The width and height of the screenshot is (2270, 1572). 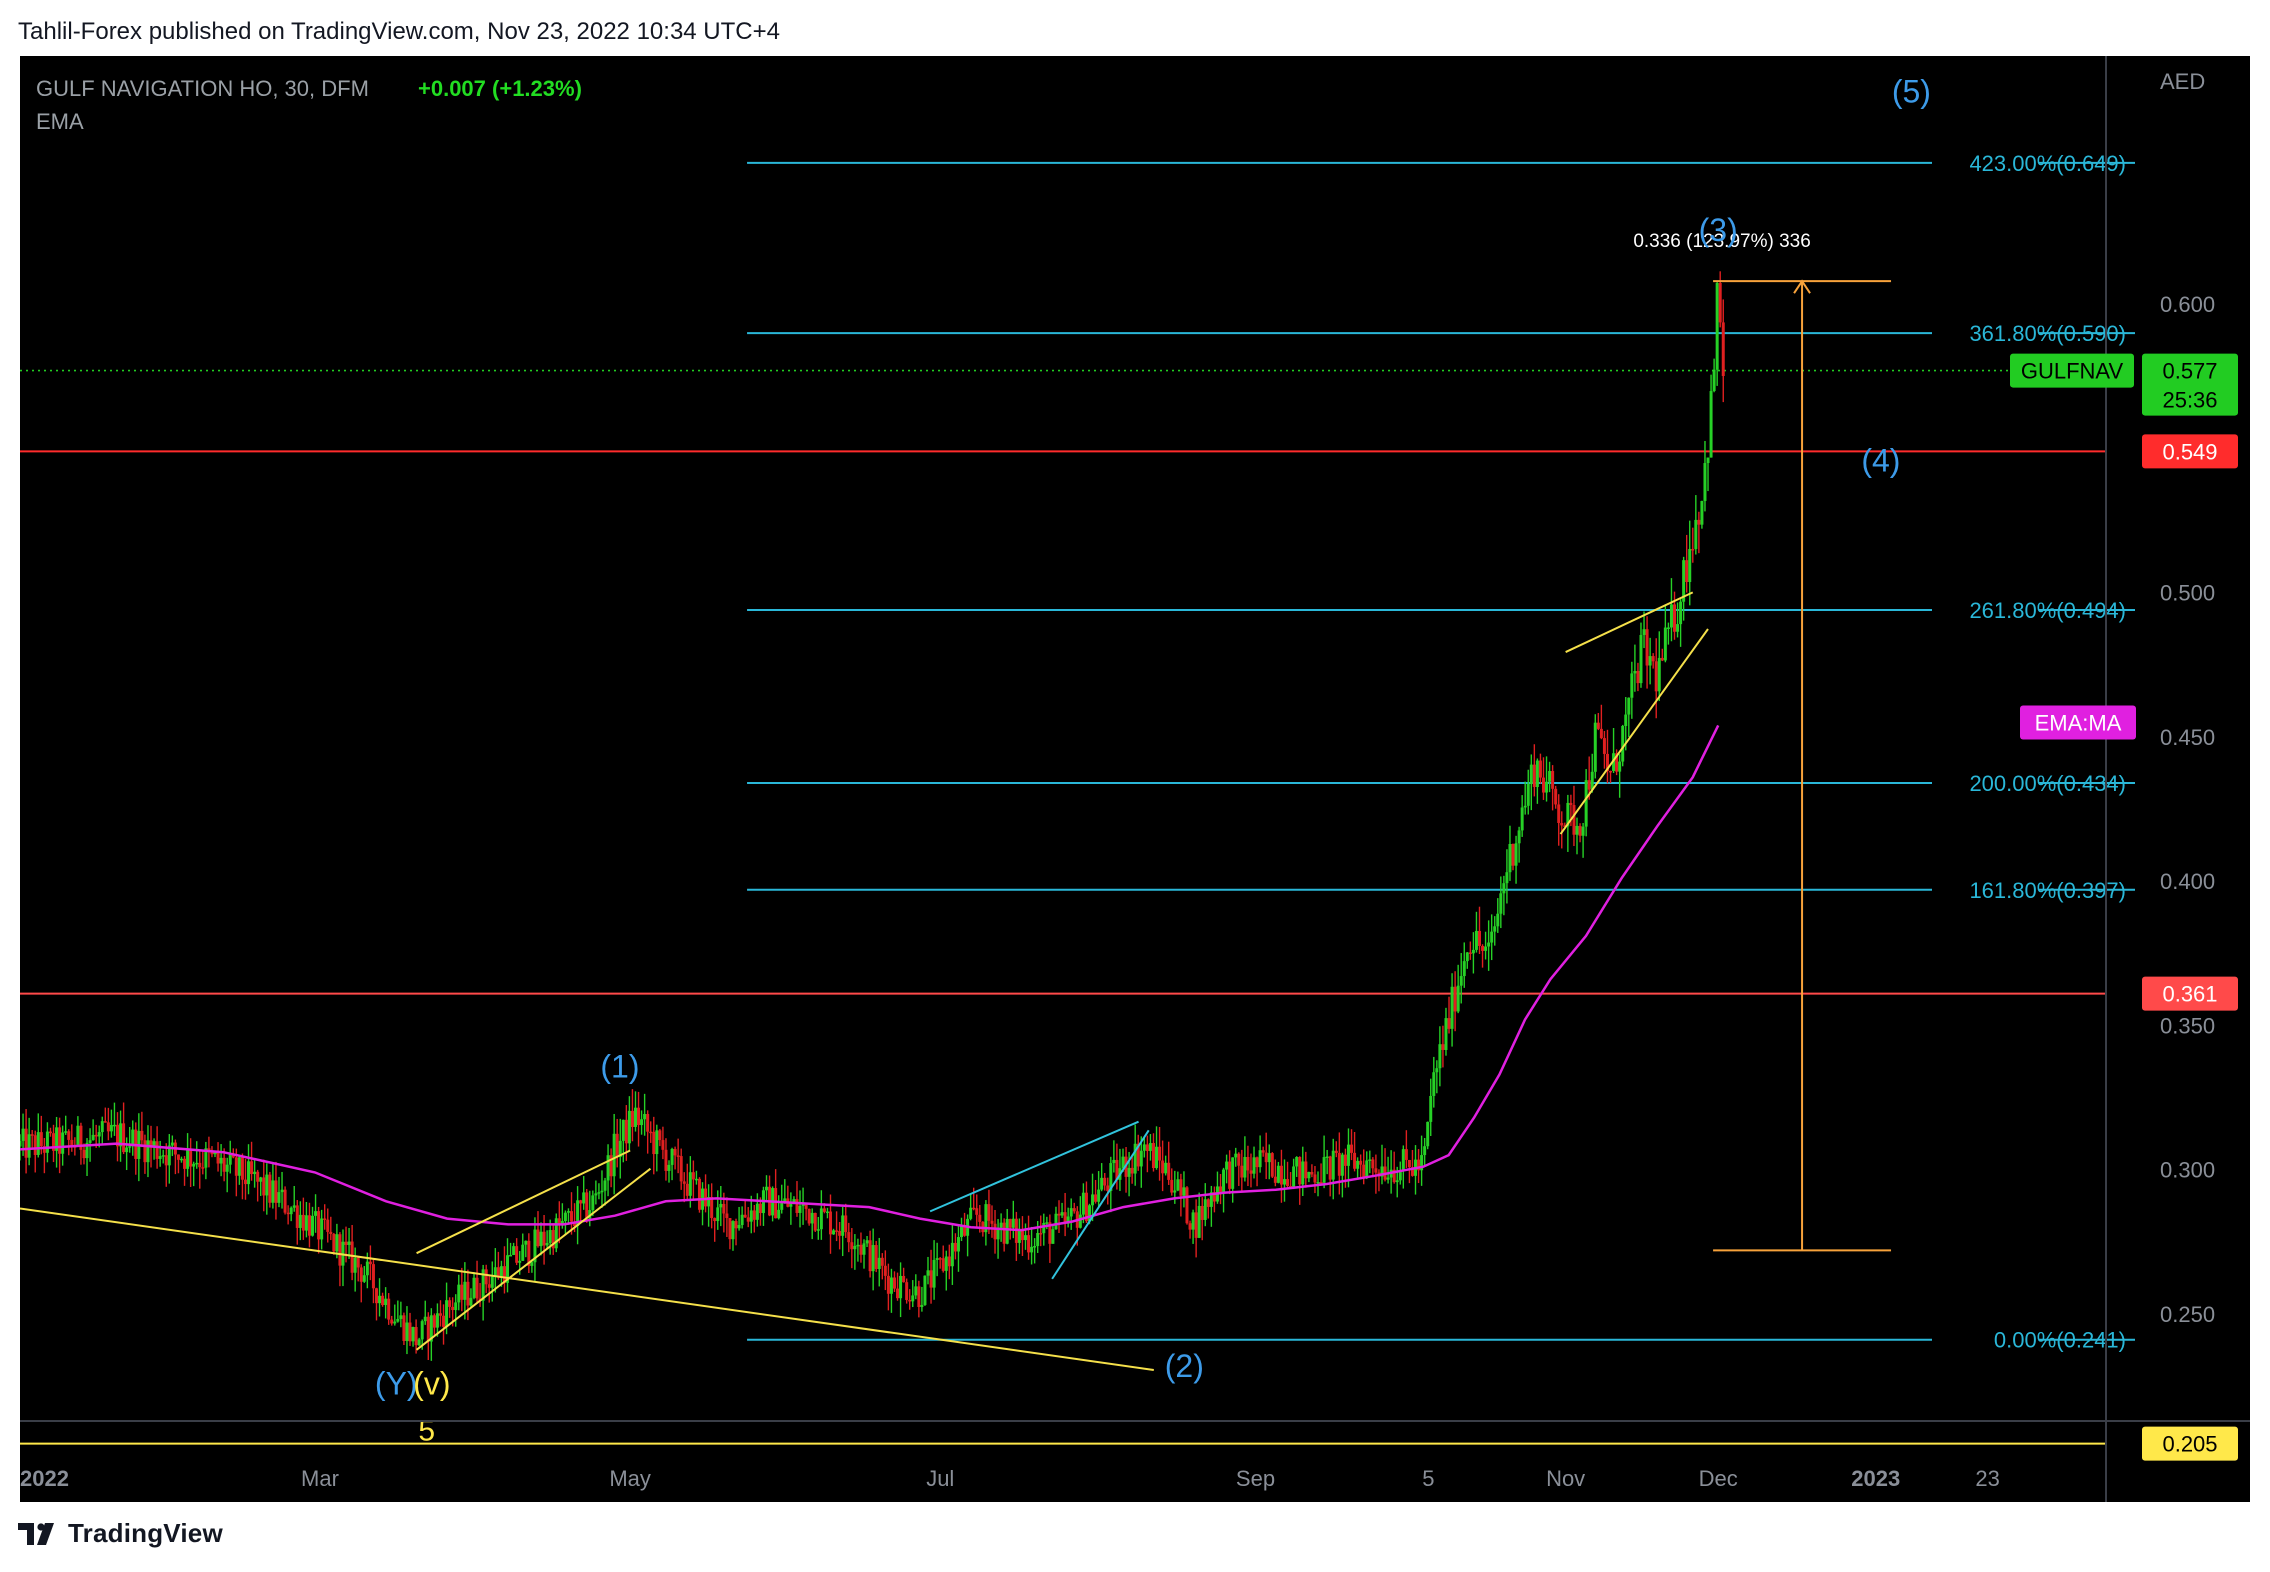 What do you see at coordinates (533, 1259) in the screenshot?
I see `trend-line` at bounding box center [533, 1259].